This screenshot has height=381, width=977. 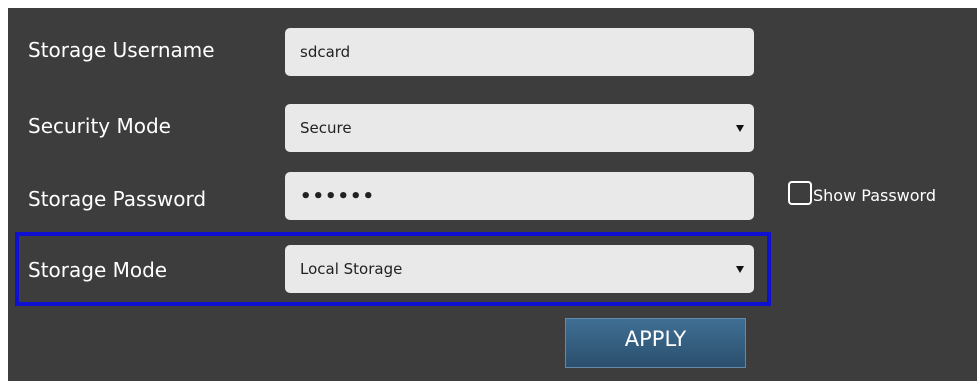 What do you see at coordinates (519, 52) in the screenshot?
I see `storage-username-input: sdcard` at bounding box center [519, 52].